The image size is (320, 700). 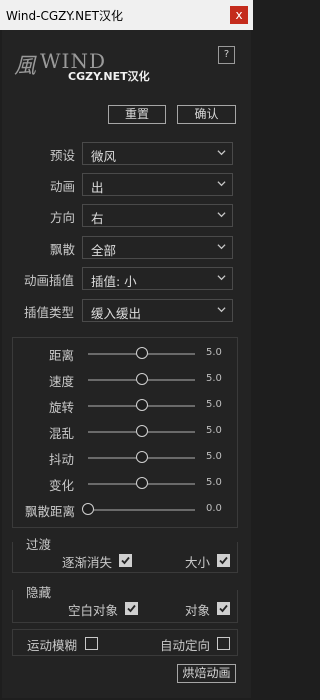 What do you see at coordinates (104, 156) in the screenshot?
I see `dropdown-value: 微风` at bounding box center [104, 156].